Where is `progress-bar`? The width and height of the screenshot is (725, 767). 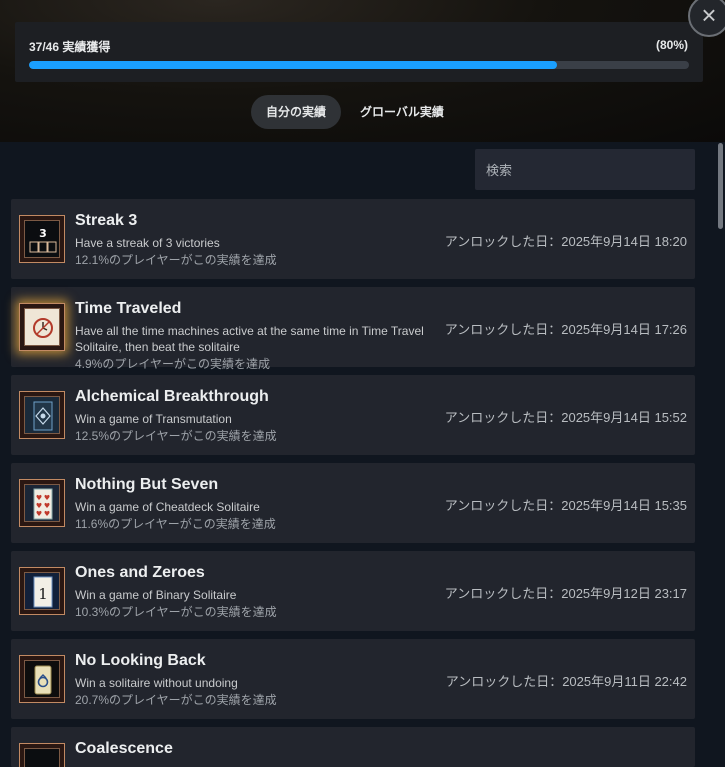 progress-bar is located at coordinates (359, 65).